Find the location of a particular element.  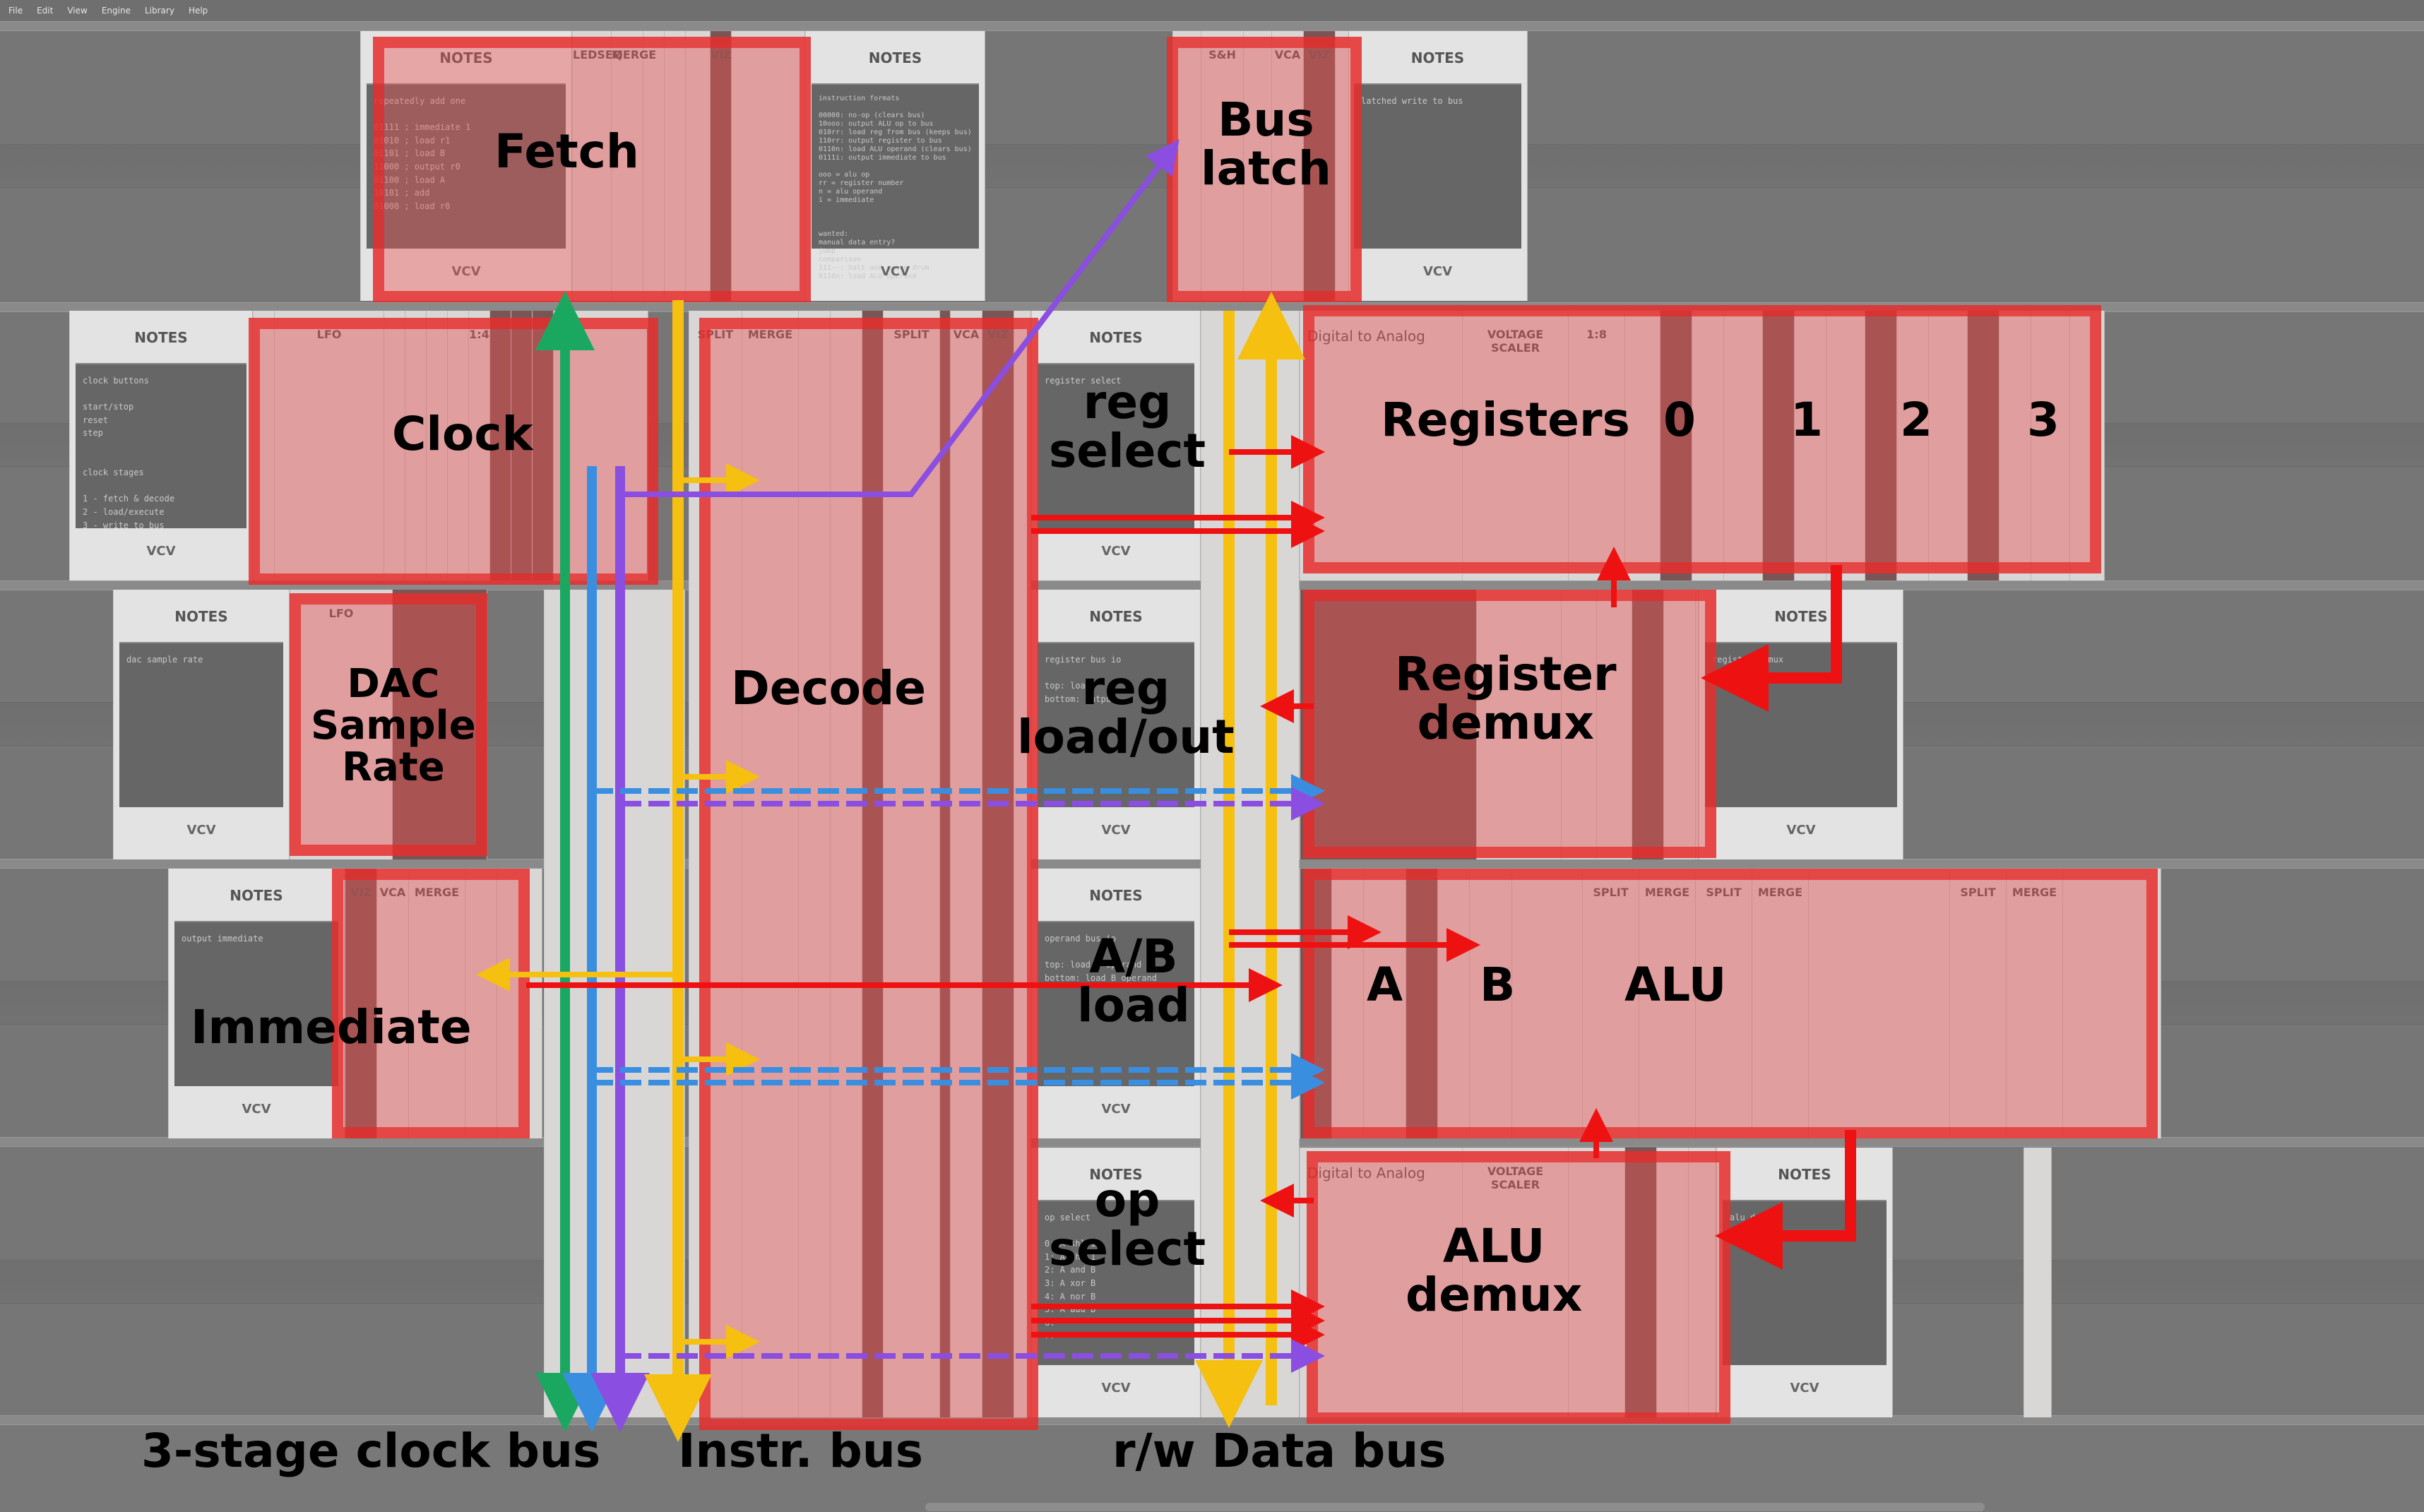

label-register-3: 3 is located at coordinates (2043, 420).